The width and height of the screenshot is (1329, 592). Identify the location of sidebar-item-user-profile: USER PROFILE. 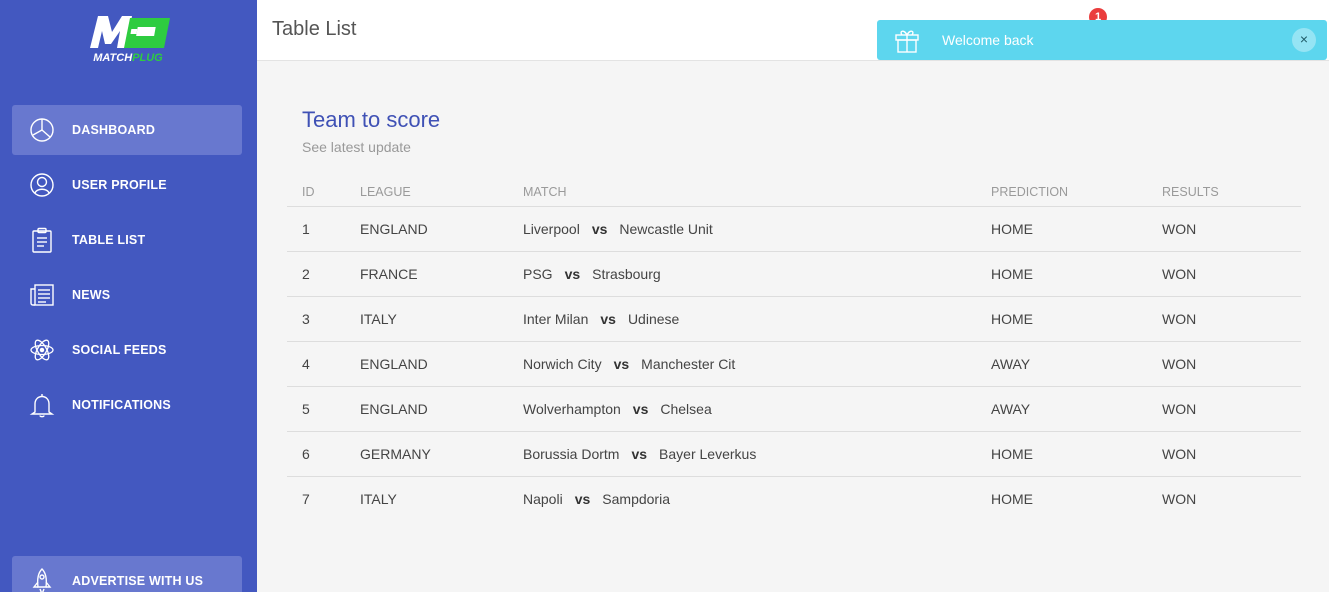
(127, 185).